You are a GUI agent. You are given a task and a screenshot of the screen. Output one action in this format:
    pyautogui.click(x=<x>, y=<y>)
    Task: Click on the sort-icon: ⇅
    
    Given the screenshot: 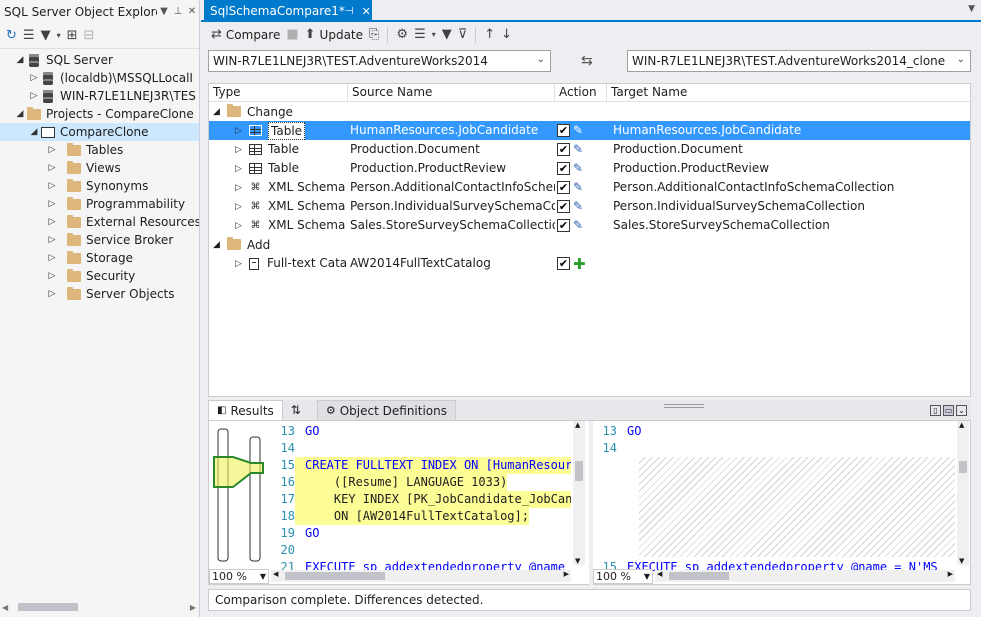 What is the action you would take?
    pyautogui.click(x=296, y=410)
    